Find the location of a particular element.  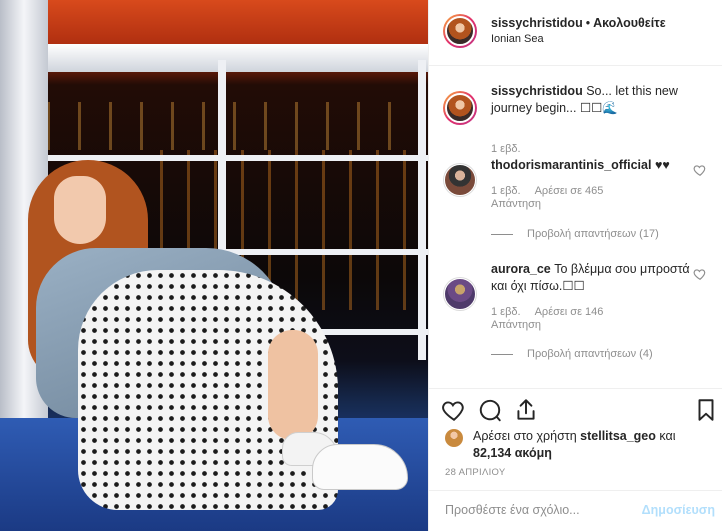

comment-meta: 1 εβδ. Αρέσει σε 465 is located at coordinates (554, 191).